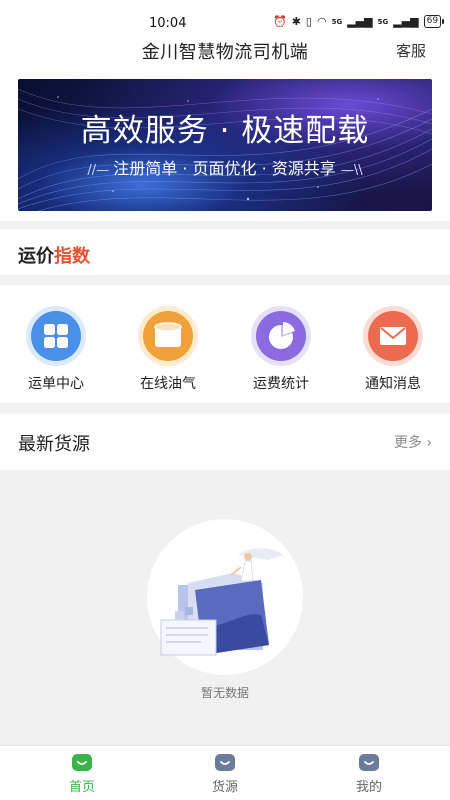 The height and width of the screenshot is (800, 450). I want to click on grid-icon, so click(56, 336).